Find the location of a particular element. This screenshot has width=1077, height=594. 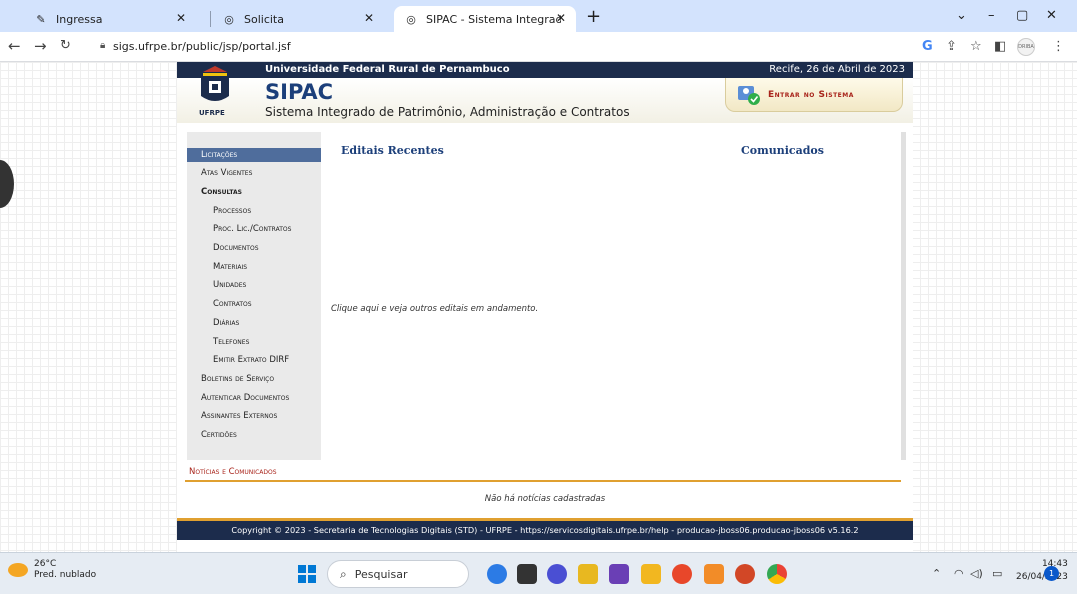

reload-icon: ↻ is located at coordinates (65, 46).